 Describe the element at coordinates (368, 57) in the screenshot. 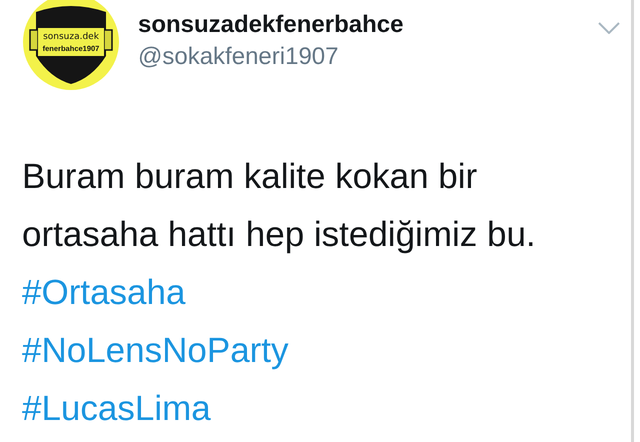

I see `author-handle: @sokakfeneri1907` at that location.